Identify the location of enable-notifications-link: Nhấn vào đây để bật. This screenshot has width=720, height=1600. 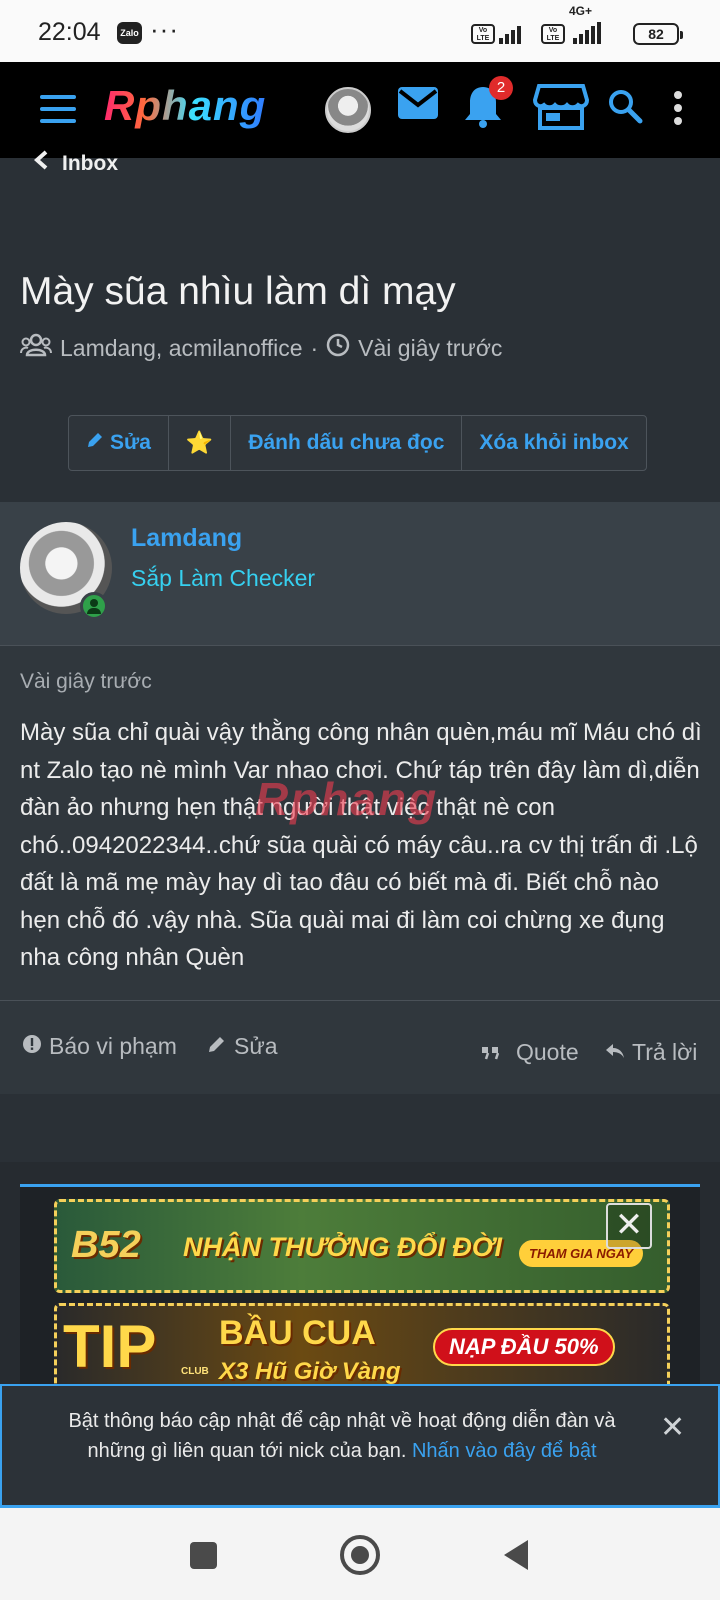
(504, 1451).